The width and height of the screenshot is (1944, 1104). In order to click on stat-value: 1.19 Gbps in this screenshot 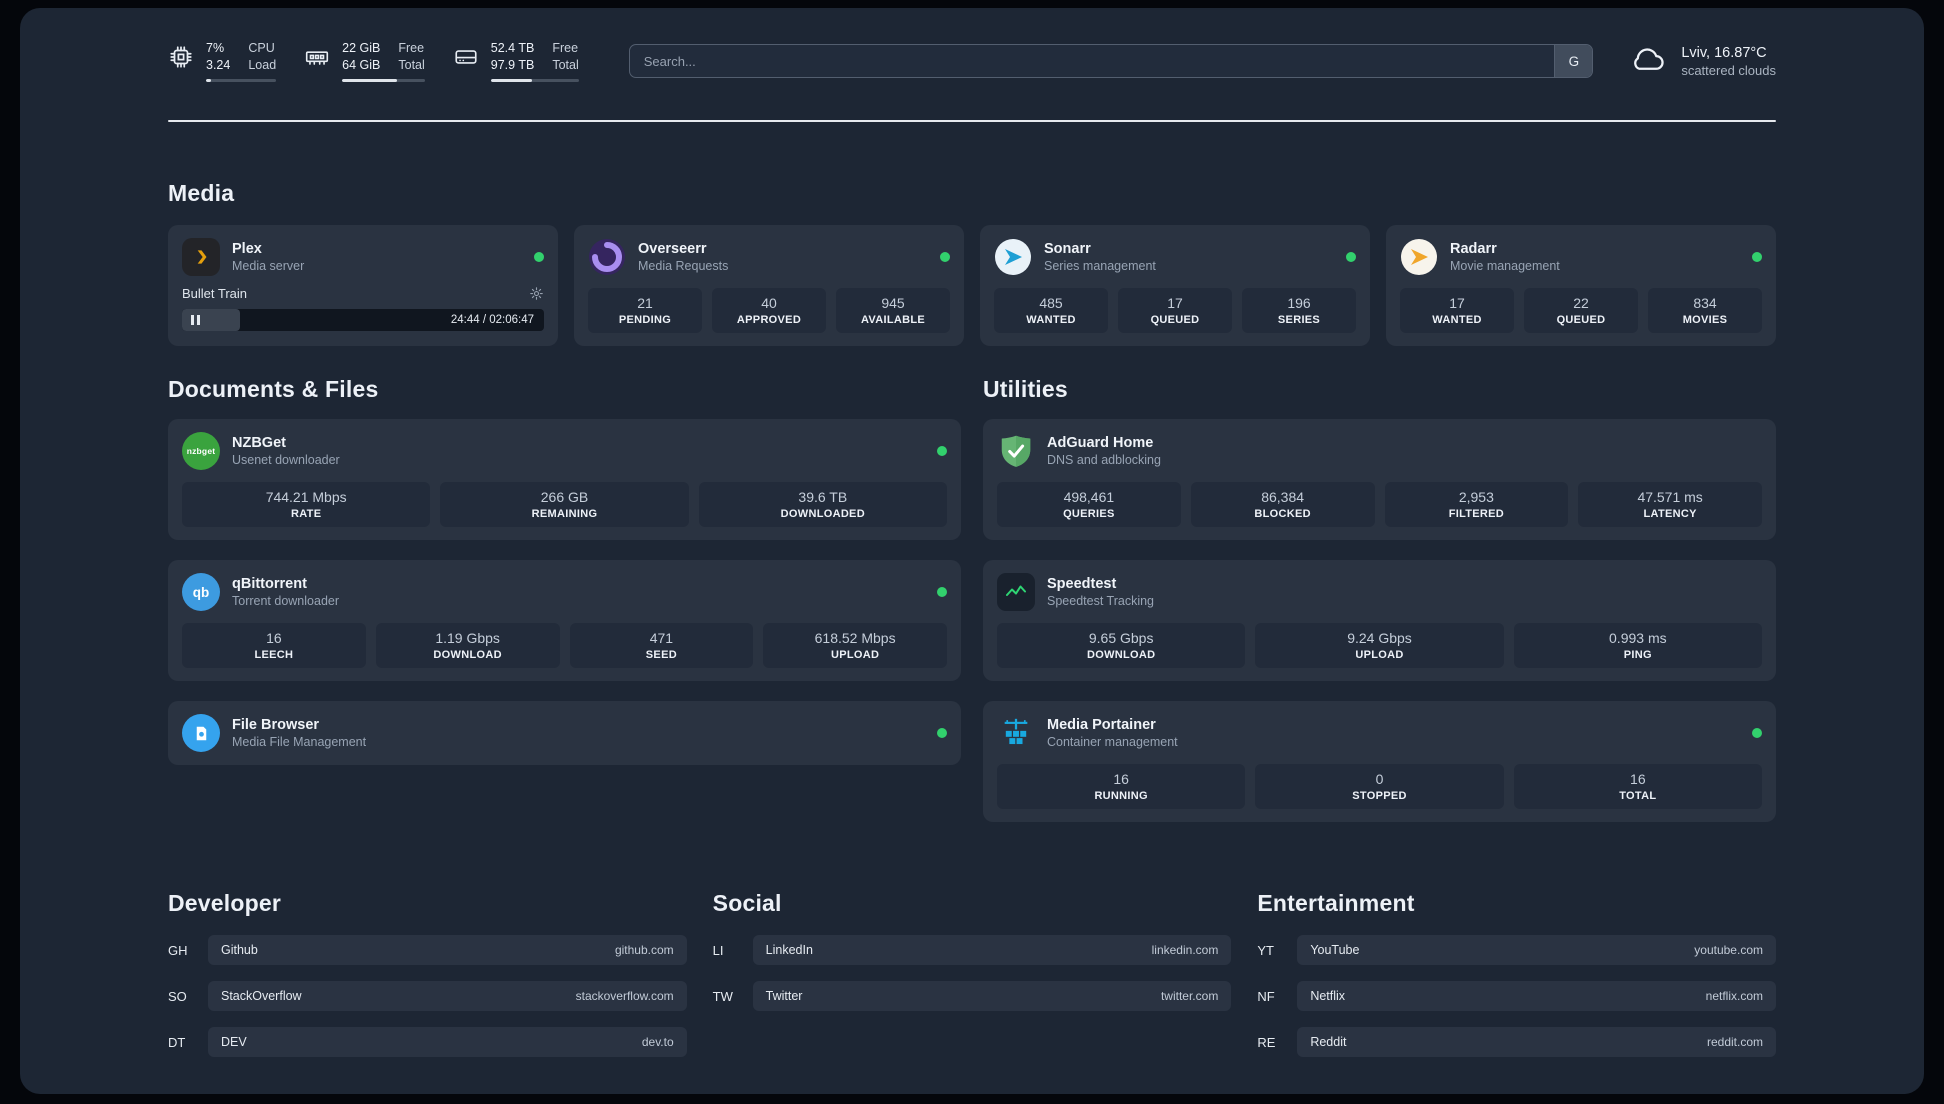, I will do `click(467, 638)`.